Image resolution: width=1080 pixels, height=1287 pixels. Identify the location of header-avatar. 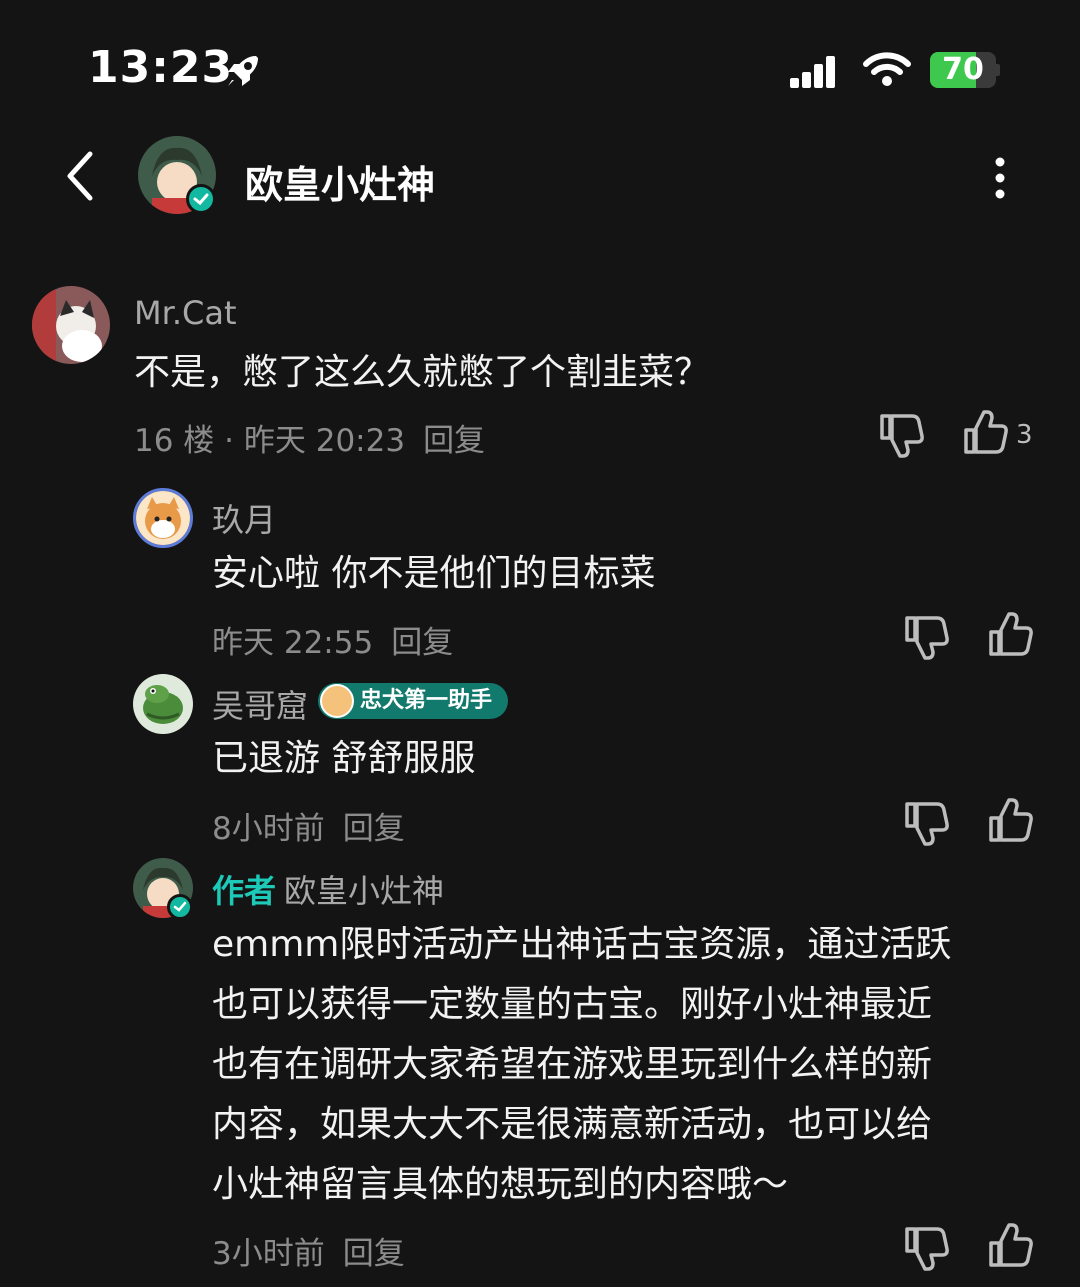
(177, 175).